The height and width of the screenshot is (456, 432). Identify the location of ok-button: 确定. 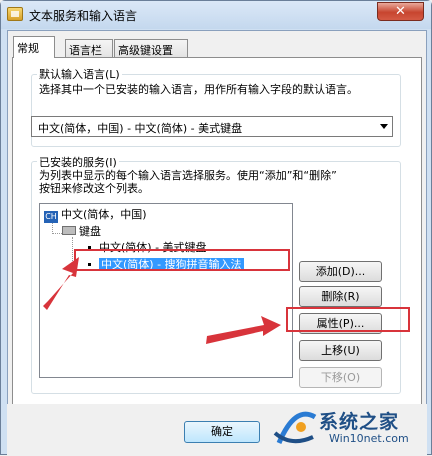
(222, 432).